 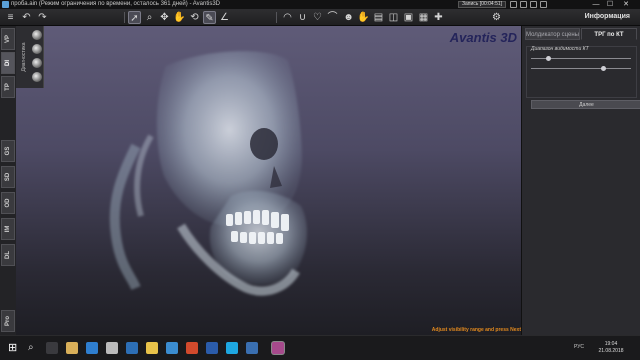 I want to click on status-message: Adjust visibility range and press Next, so click(x=476, y=330).